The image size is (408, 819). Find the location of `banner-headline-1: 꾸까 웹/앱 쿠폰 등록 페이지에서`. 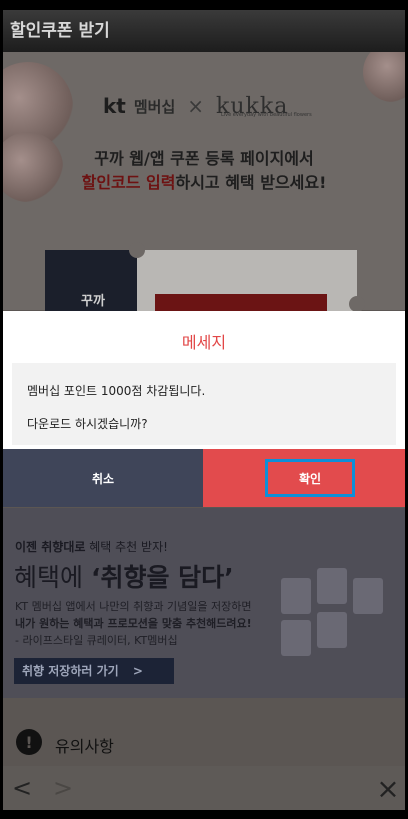

banner-headline-1: 꾸까 웹/앱 쿠폰 등록 페이지에서 is located at coordinates (204, 158).